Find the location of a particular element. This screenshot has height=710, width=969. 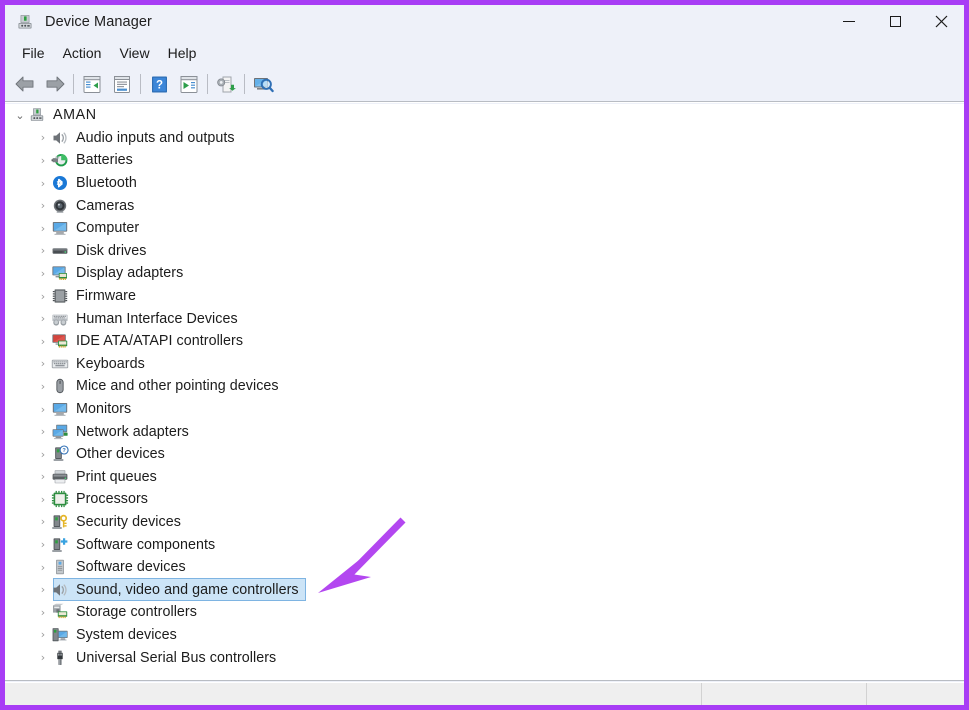

tree-item-security-devices: › Security devices is located at coordinates (484, 522).